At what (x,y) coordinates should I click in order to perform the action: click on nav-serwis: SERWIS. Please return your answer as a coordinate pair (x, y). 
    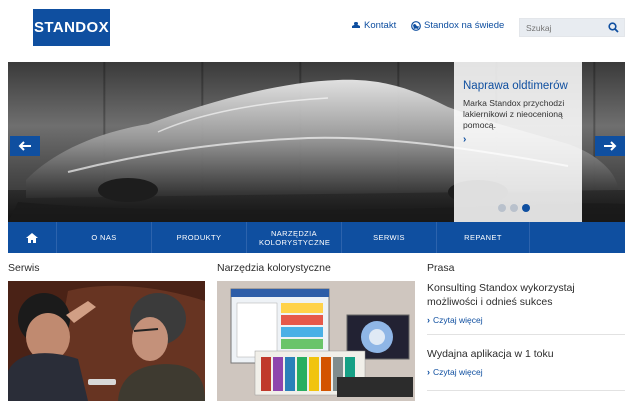
    Looking at the image, I should click on (389, 237).